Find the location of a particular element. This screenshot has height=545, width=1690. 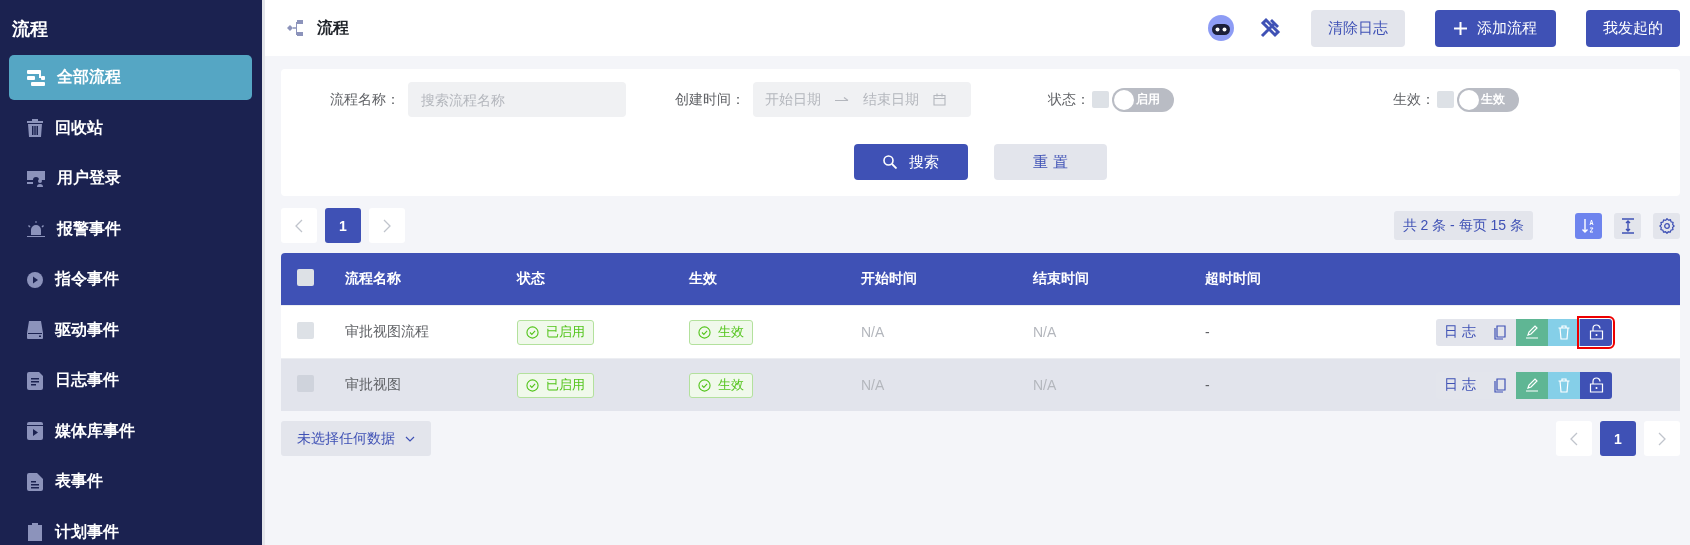

sidebar-item: 指令事件 is located at coordinates (130, 279).